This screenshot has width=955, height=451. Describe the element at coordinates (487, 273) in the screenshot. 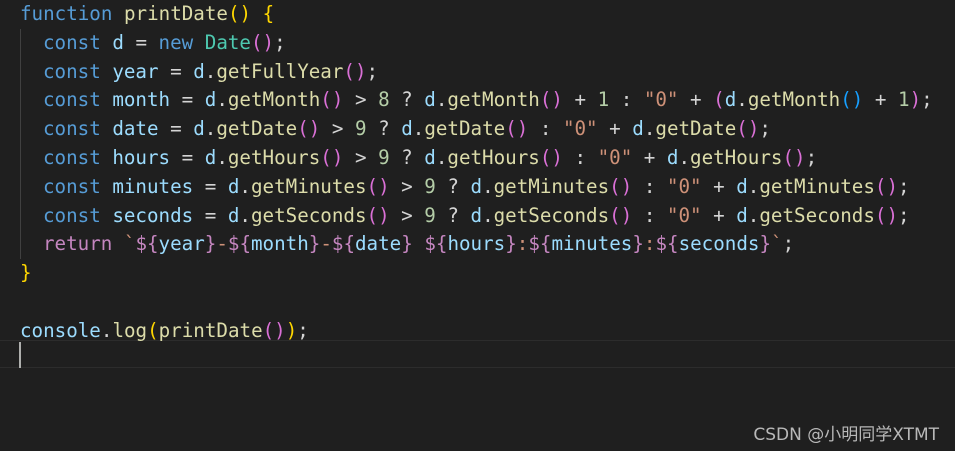

I see `code-line: }` at that location.